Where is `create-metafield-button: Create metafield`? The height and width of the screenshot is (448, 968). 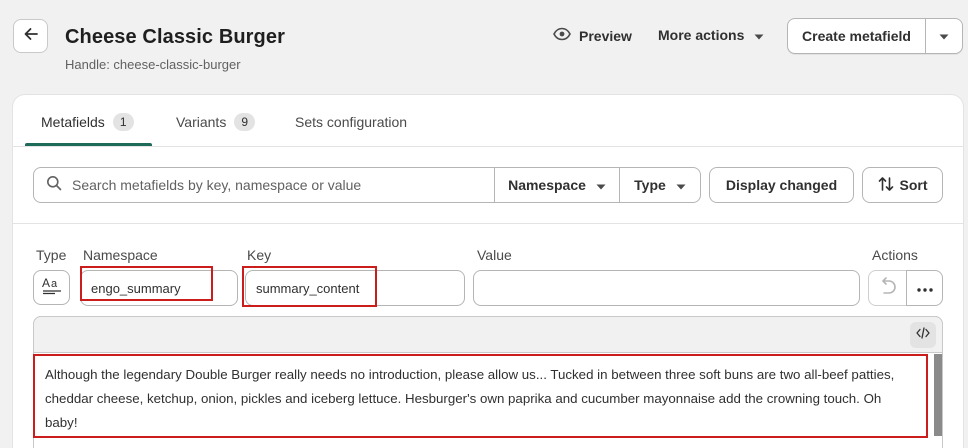 create-metafield-button: Create metafield is located at coordinates (857, 36).